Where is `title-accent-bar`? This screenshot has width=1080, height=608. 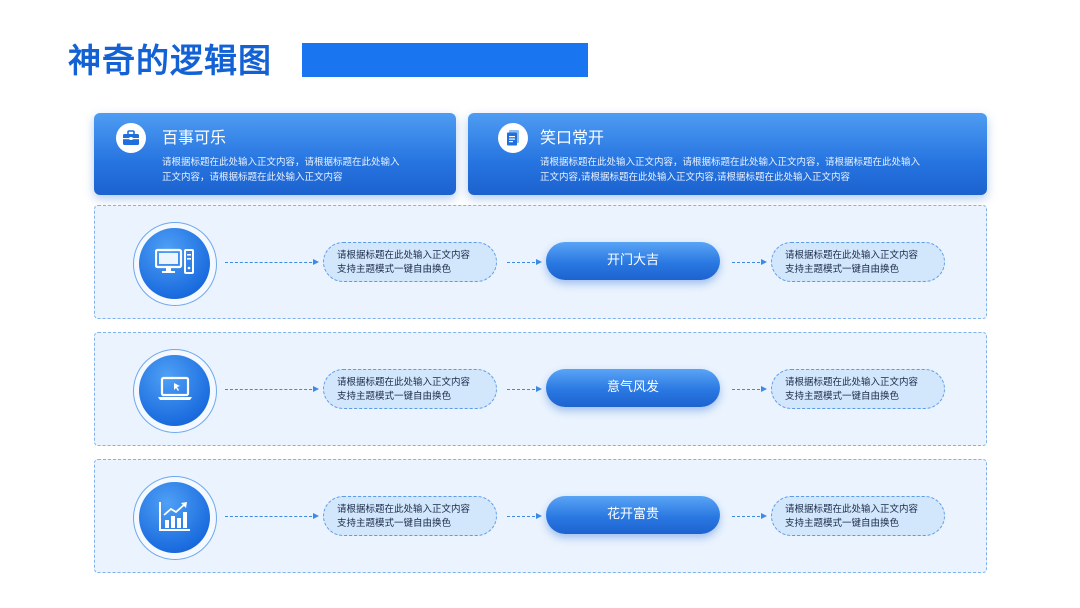
title-accent-bar is located at coordinates (445, 60).